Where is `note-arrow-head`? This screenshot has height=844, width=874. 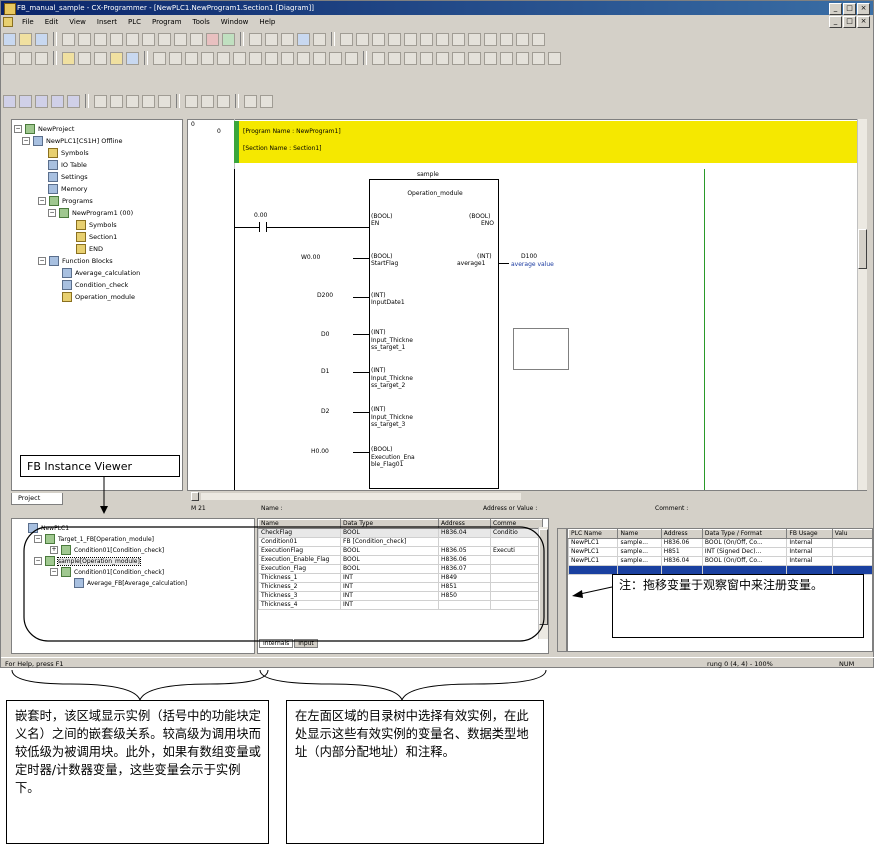
note-arrow-head is located at coordinates (577, 594).